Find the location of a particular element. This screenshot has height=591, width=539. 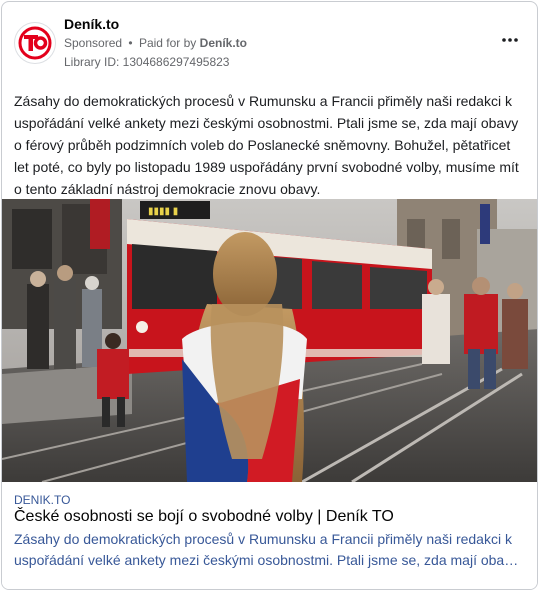

more-horizontal-icon is located at coordinates (510, 40).